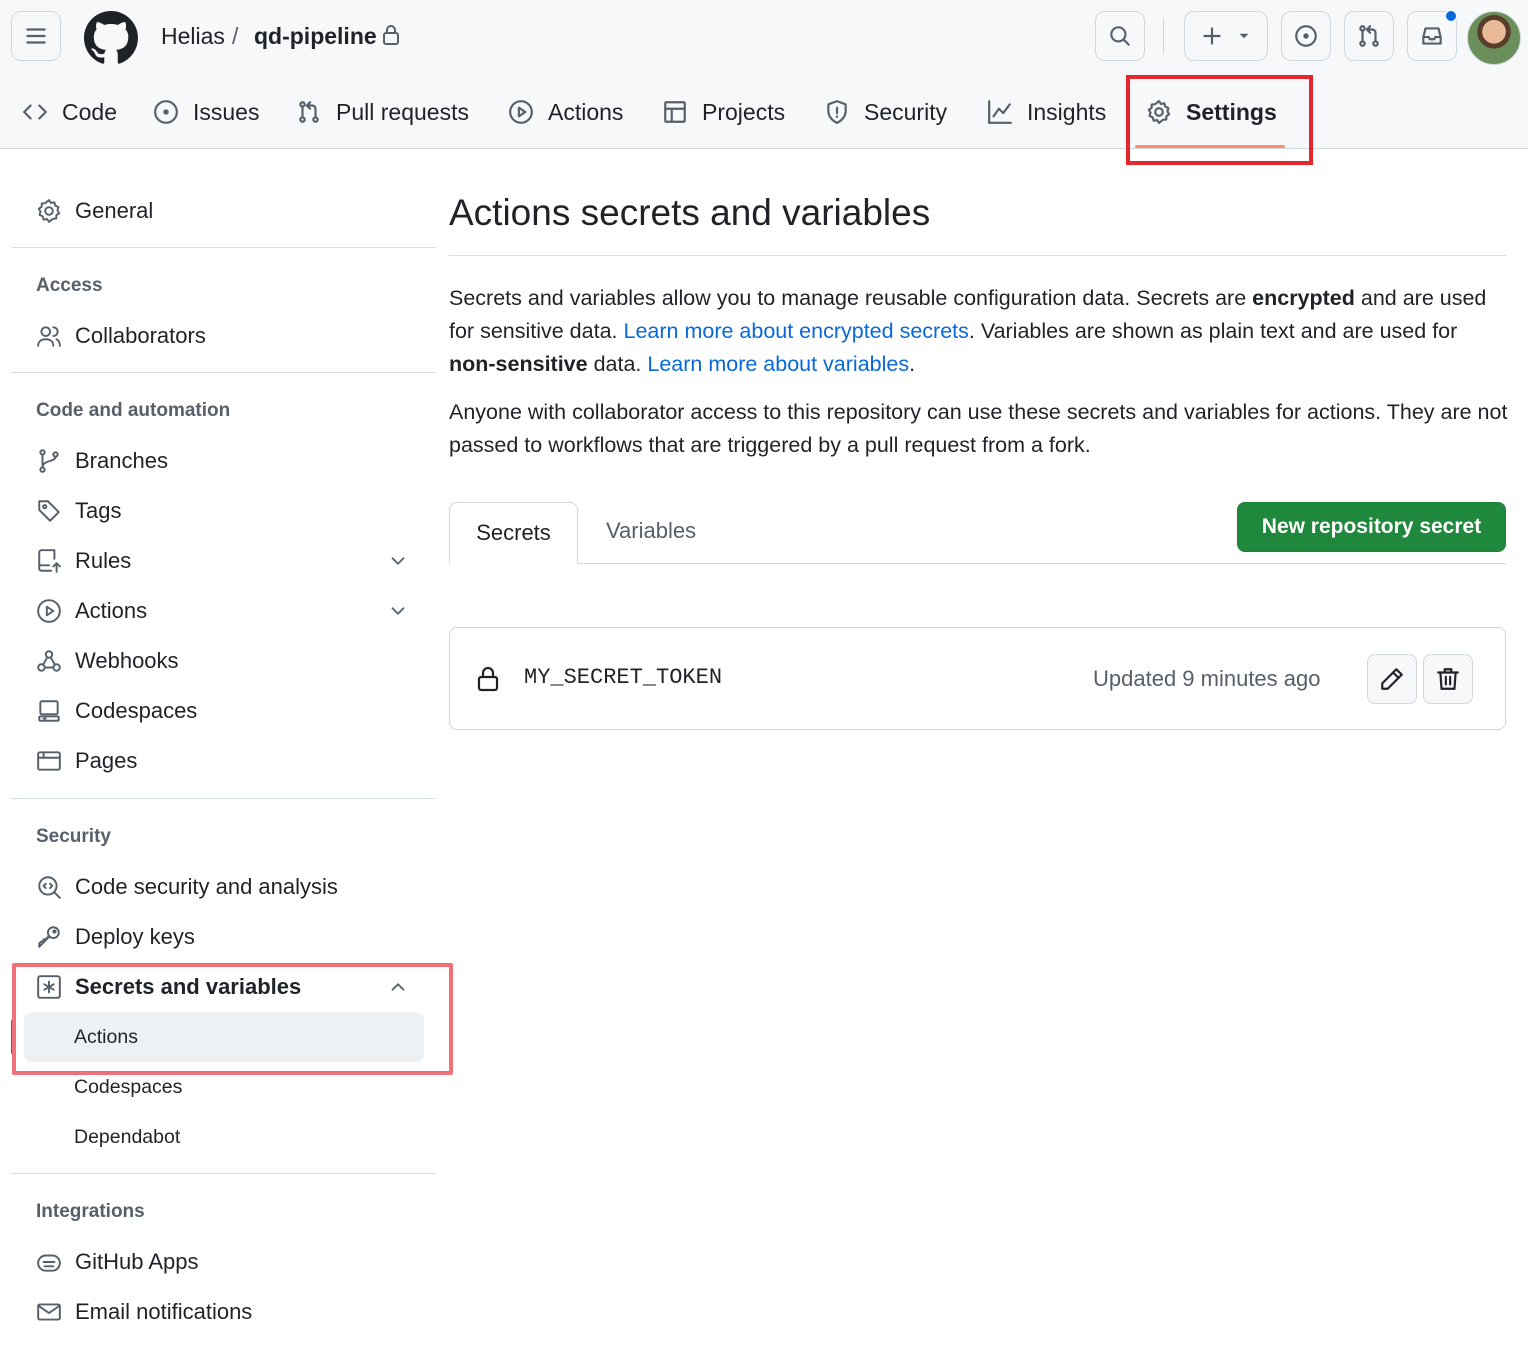 The width and height of the screenshot is (1528, 1350). Describe the element at coordinates (623, 677) in the screenshot. I see `secret-name: MY_SECRET_TOKEN` at that location.